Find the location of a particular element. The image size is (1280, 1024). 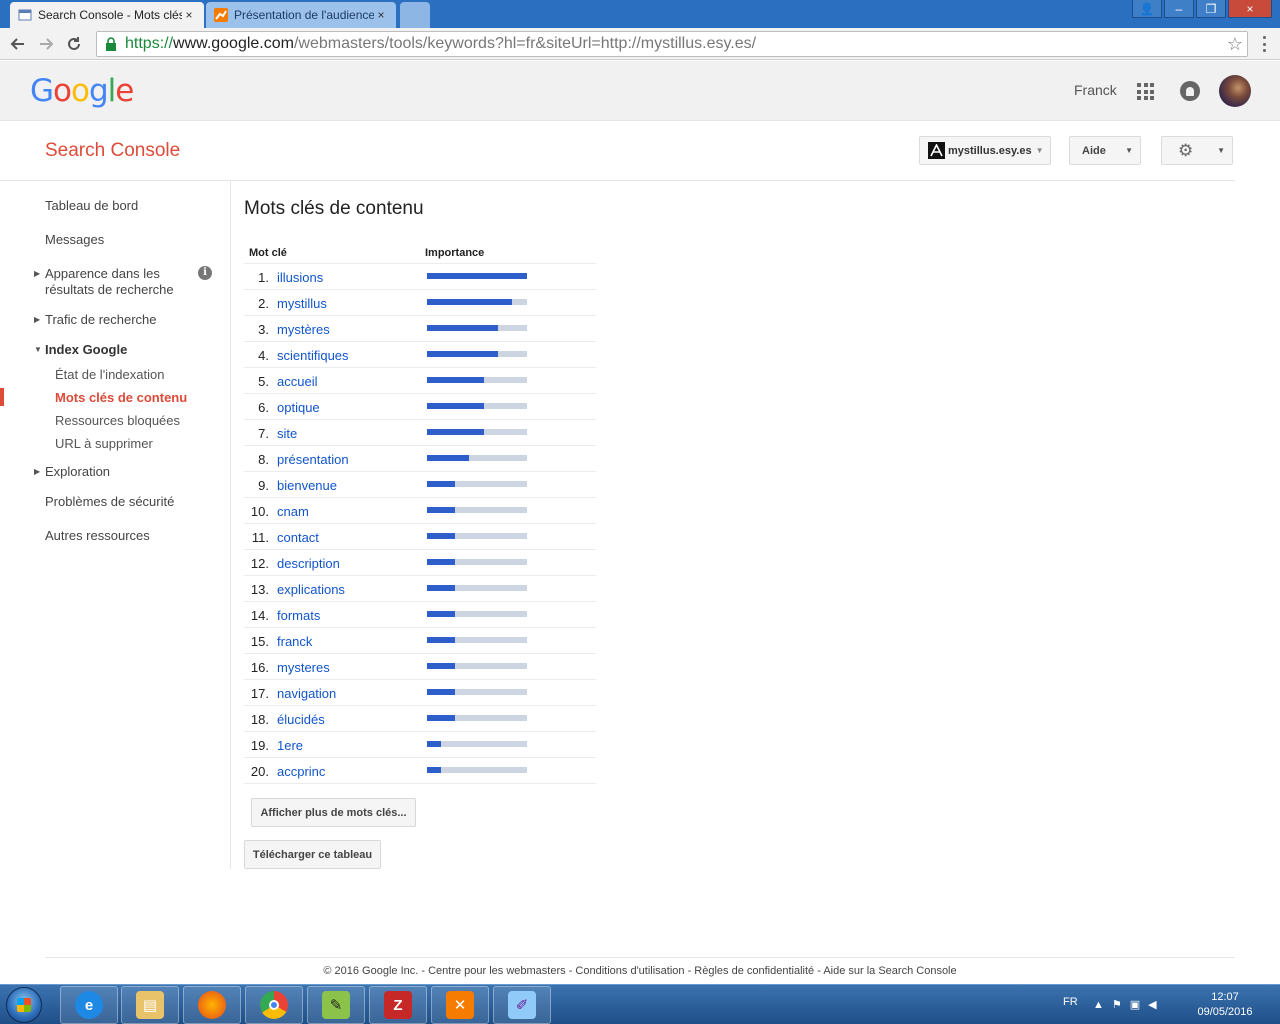

notepad-plus-plus-icon: ✎ is located at coordinates (336, 1005).